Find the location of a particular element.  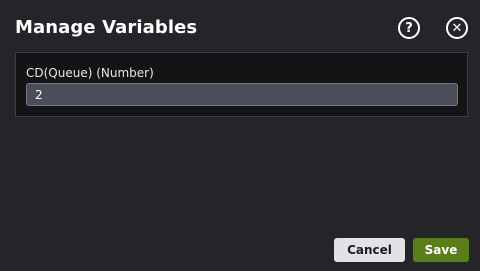

help-icon: ? is located at coordinates (409, 28).